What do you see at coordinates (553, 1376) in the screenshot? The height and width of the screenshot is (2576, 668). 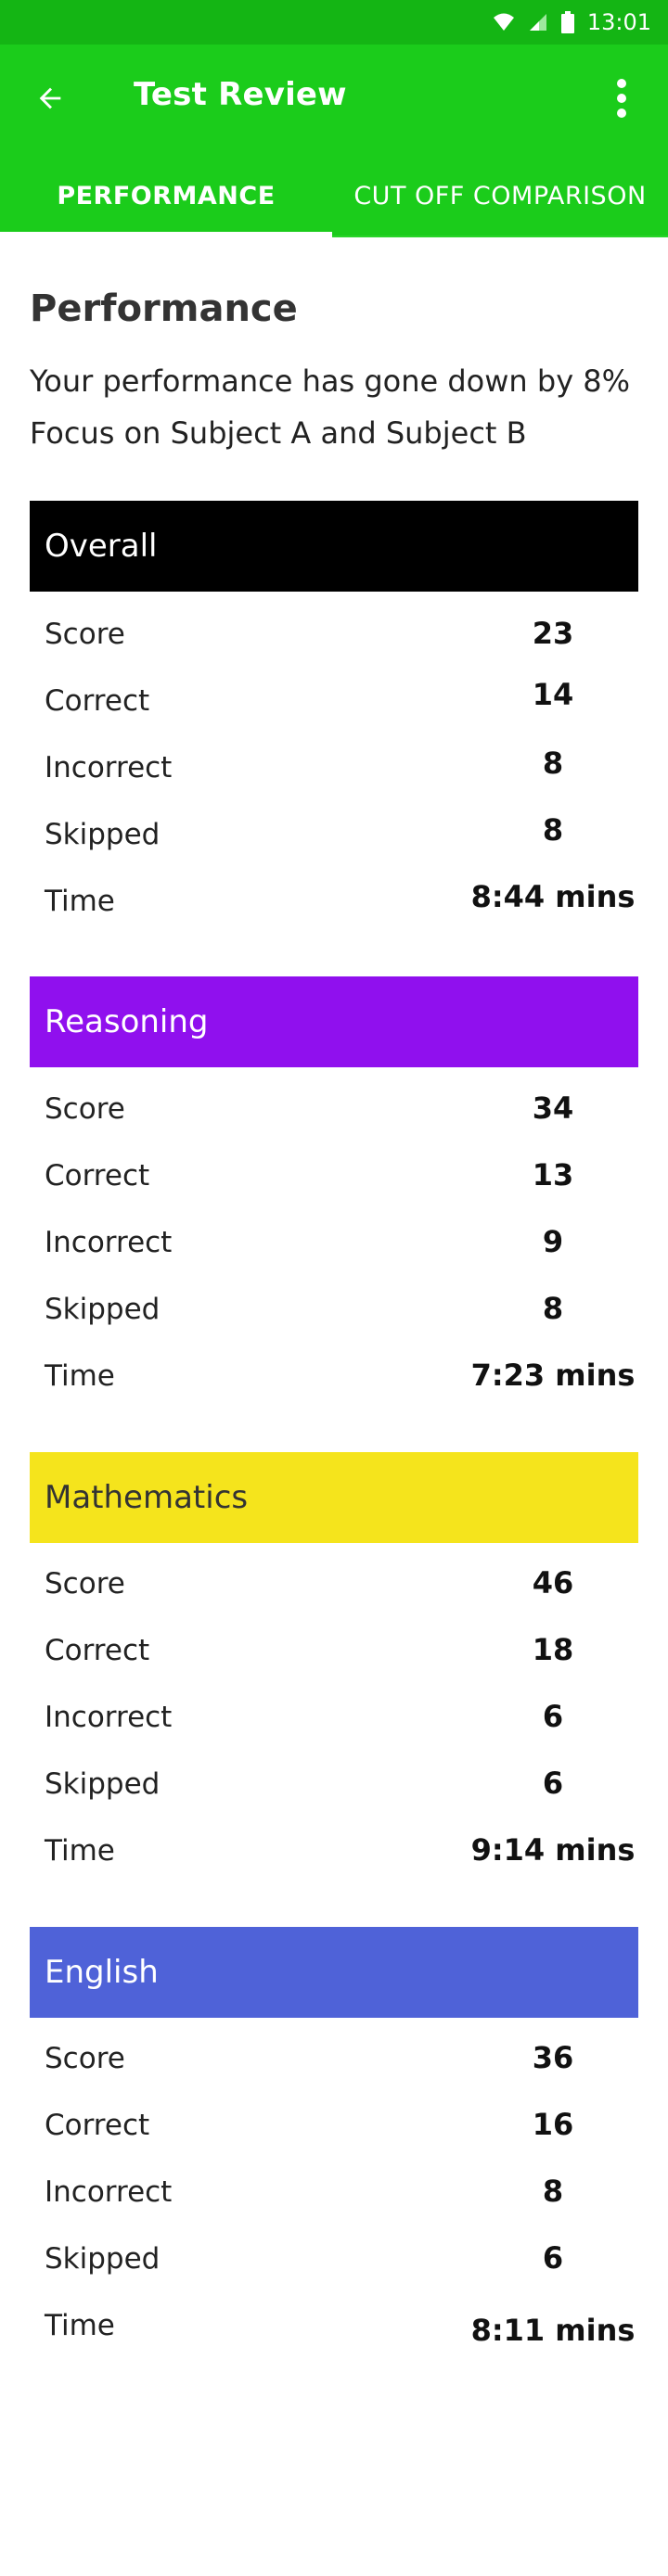 I see `row-value: 7:23 mins` at bounding box center [553, 1376].